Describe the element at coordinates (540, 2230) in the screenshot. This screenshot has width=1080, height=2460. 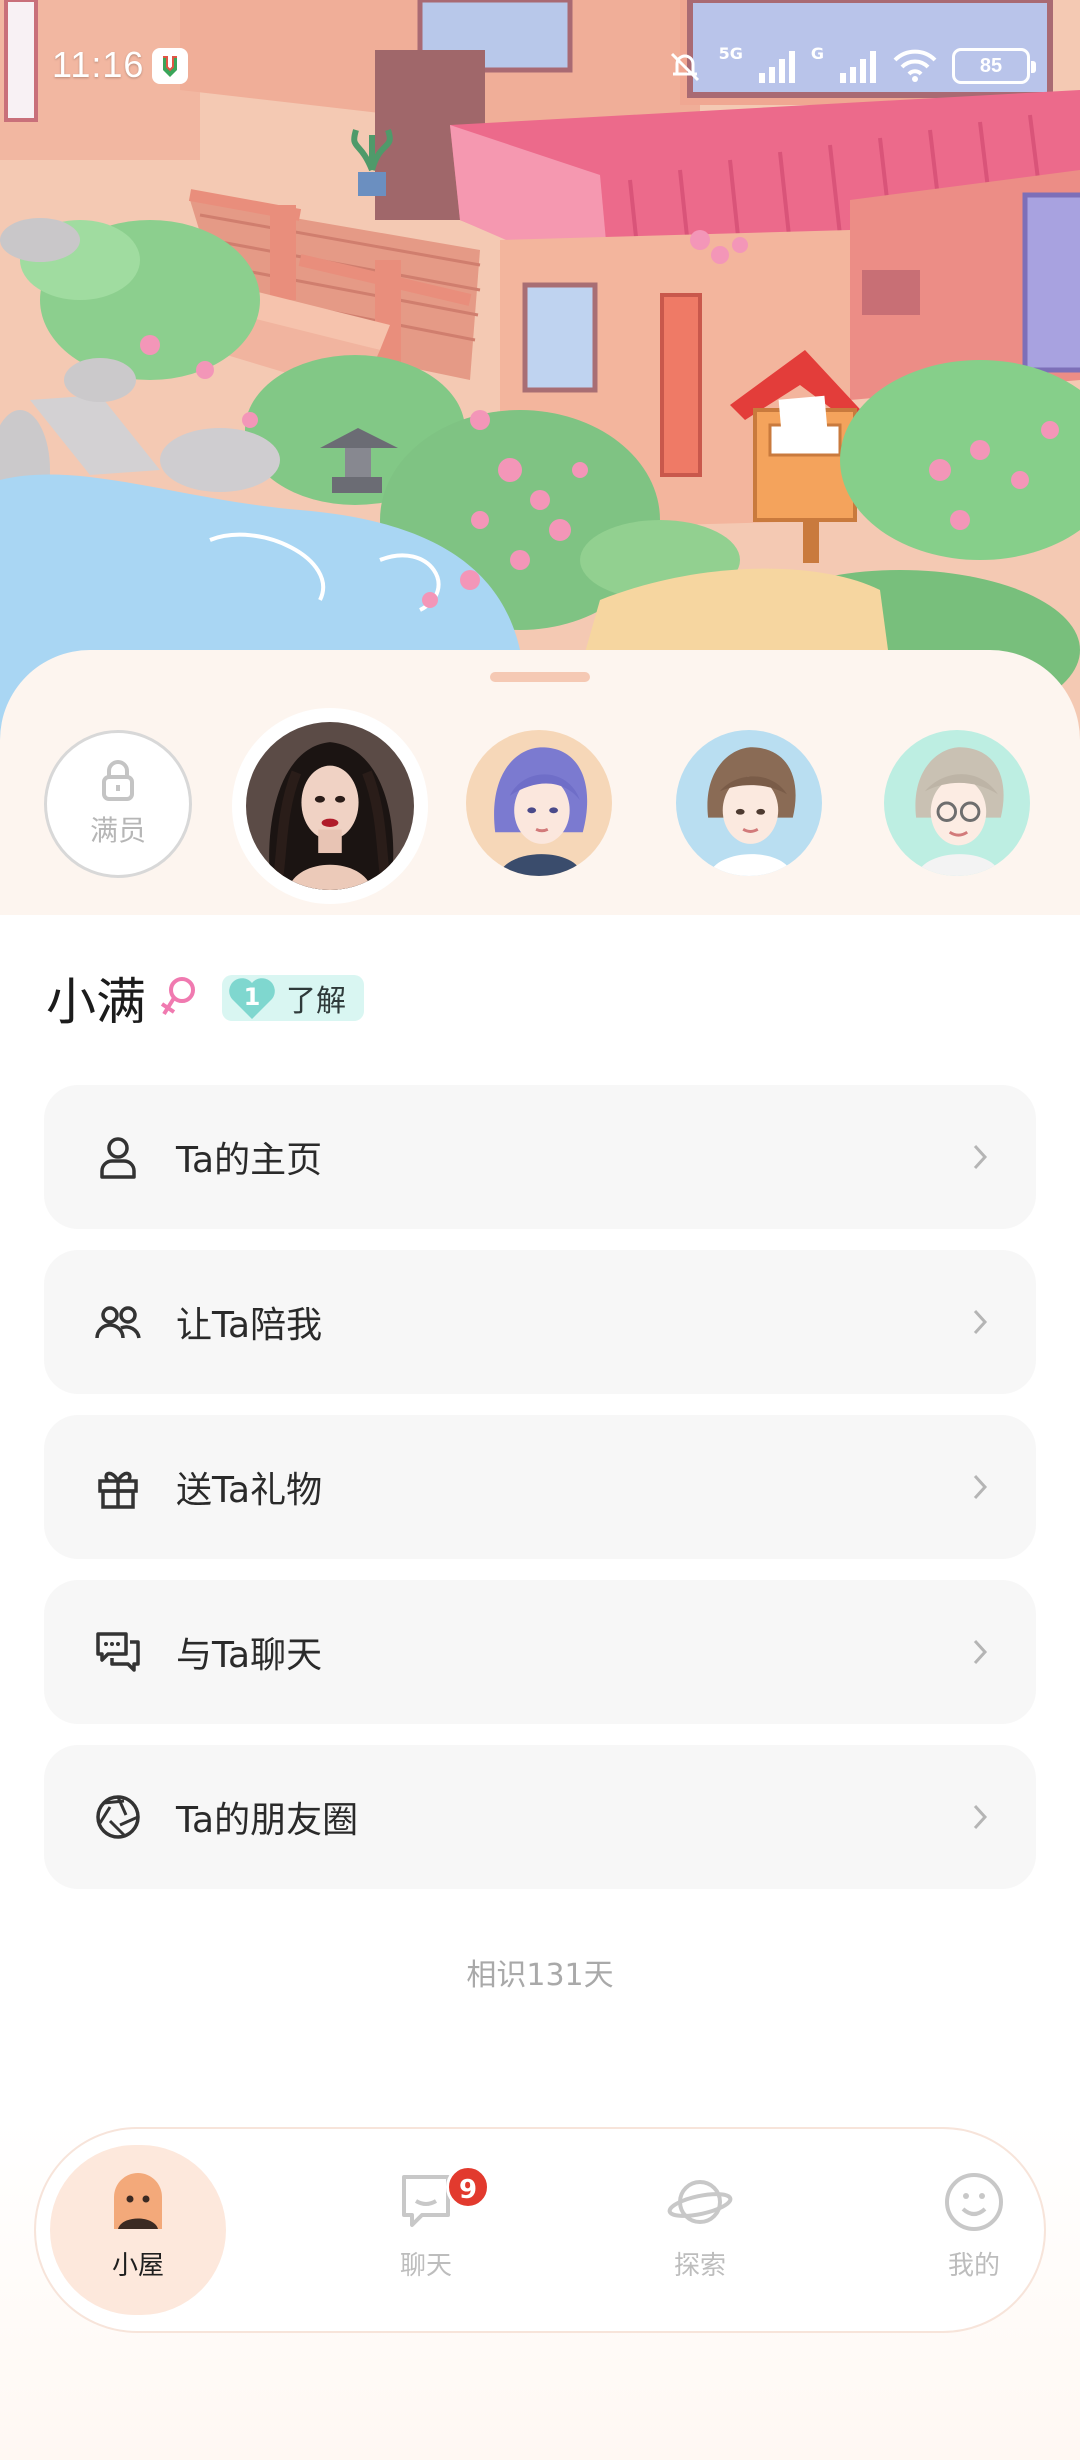
I see `tab-bar: 小屋 9 聊天 探索 我的` at that location.